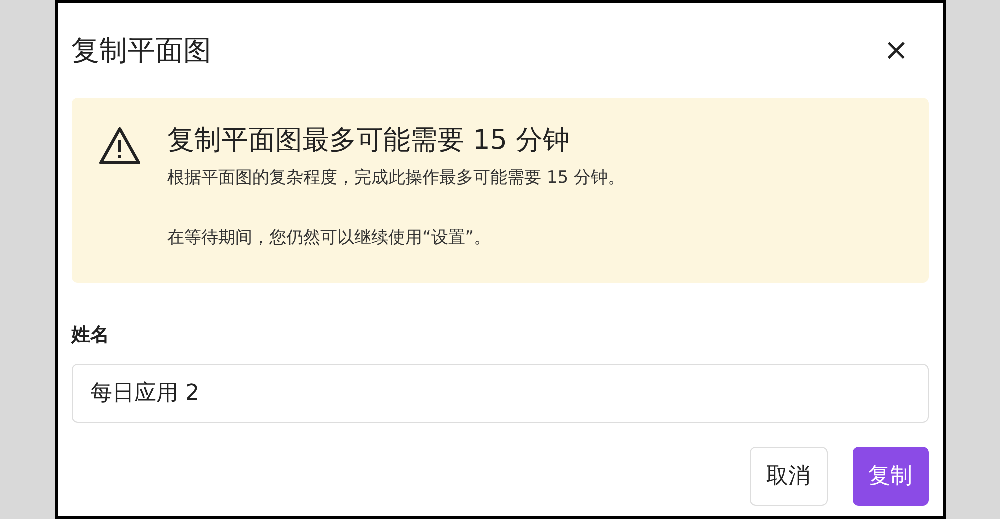  What do you see at coordinates (500, 393) in the screenshot?
I see `name-field: 每日应用 2` at bounding box center [500, 393].